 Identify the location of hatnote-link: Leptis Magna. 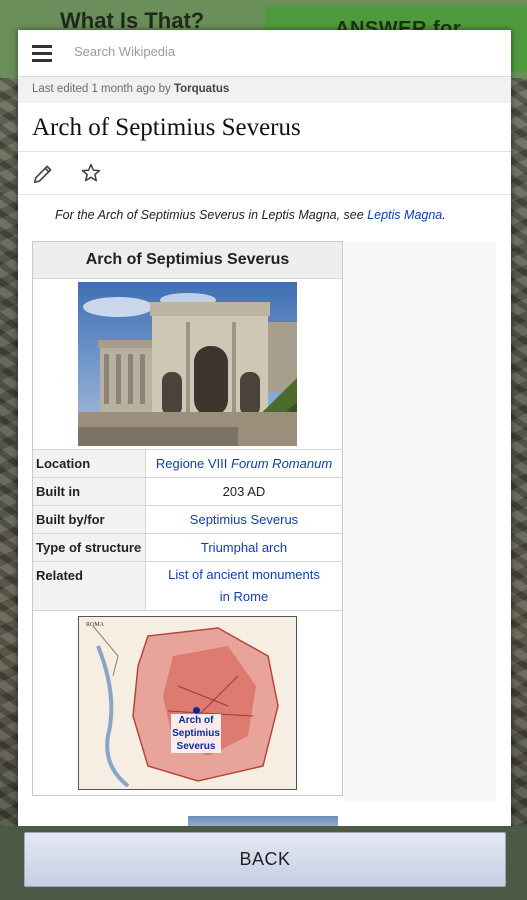
(404, 215).